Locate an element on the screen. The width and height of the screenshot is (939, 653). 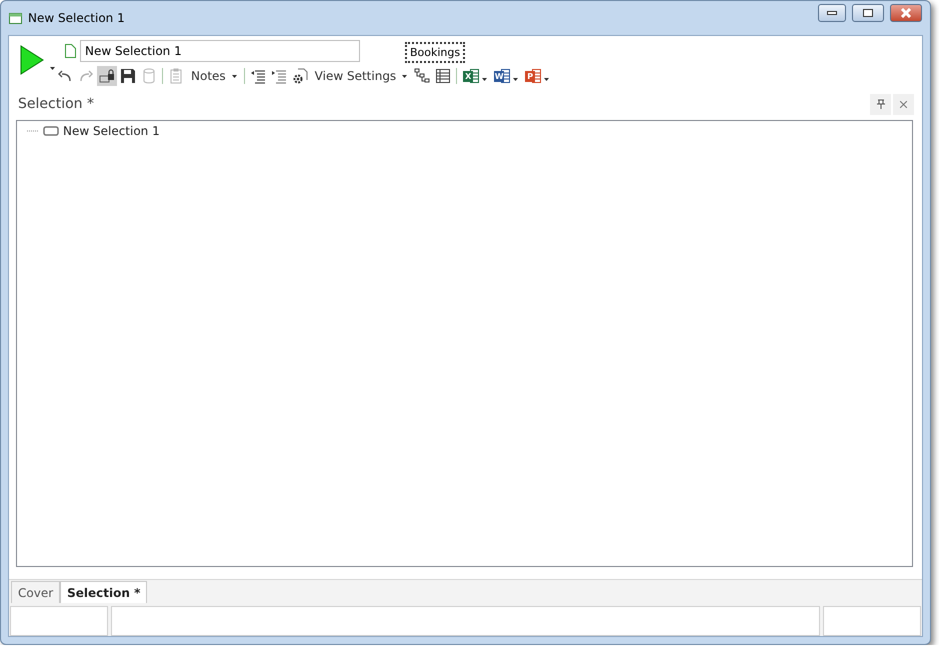
lock-icon is located at coordinates (107, 76).